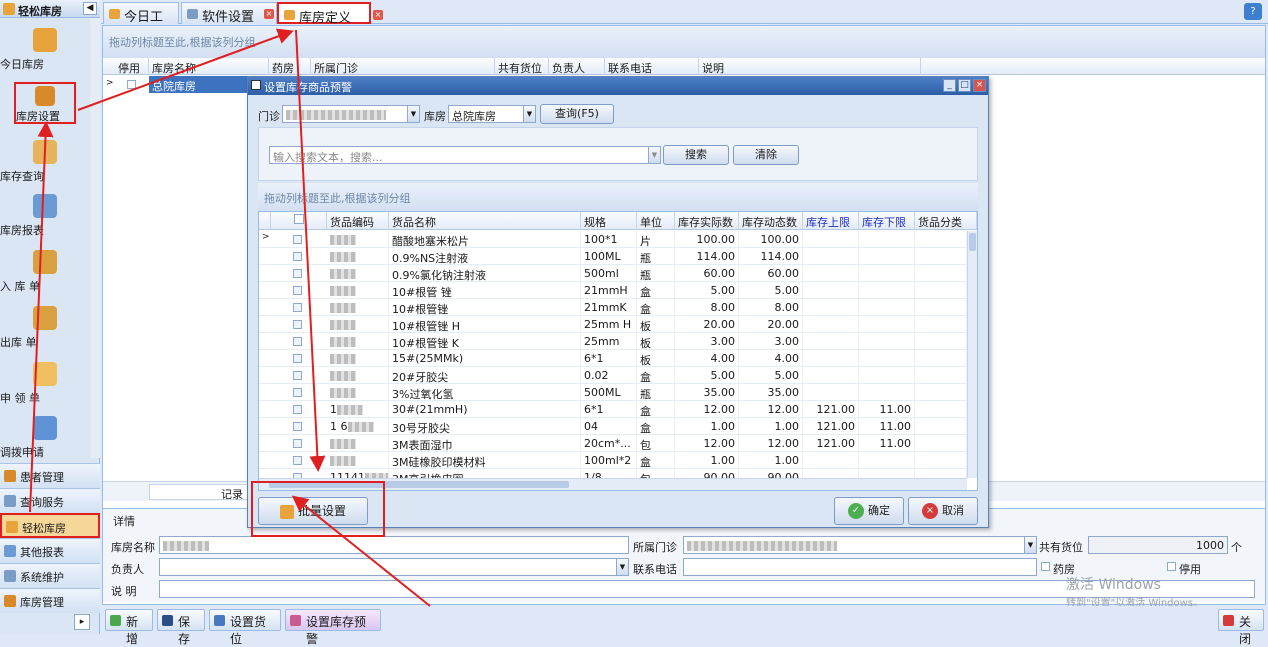  What do you see at coordinates (310, 250) in the screenshot?
I see `arrow-tab-to-batch` at bounding box center [310, 250].